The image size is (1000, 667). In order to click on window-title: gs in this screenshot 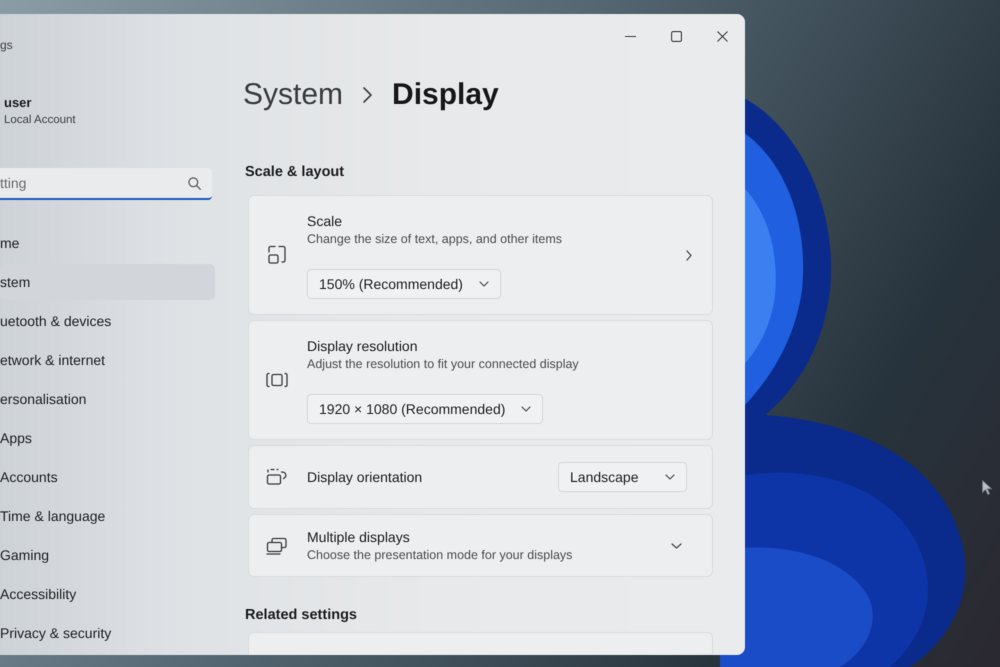, I will do `click(6, 45)`.